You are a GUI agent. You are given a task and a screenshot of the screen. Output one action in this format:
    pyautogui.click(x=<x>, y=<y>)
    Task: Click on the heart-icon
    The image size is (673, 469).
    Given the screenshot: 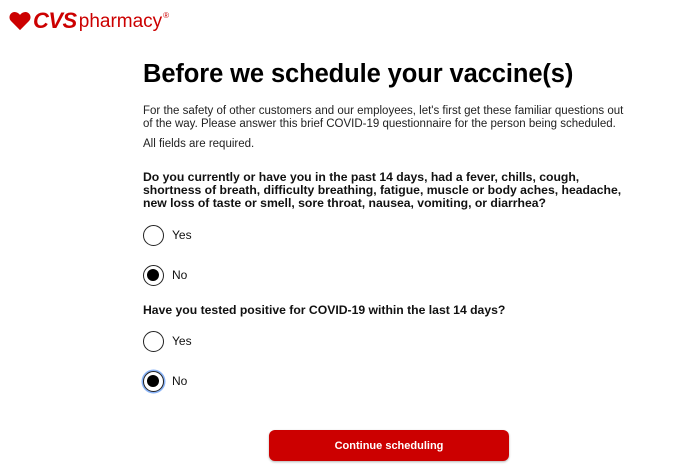 What is the action you would take?
    pyautogui.click(x=20, y=21)
    